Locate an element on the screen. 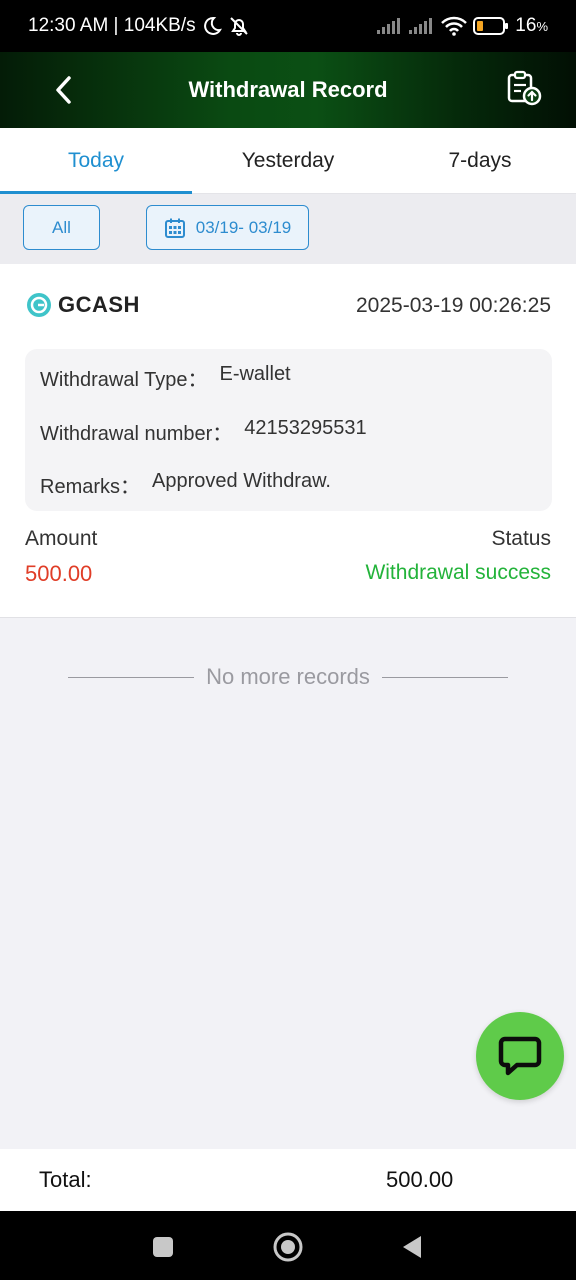 Image resolution: width=576 pixels, height=1280 pixels. live-chat-button is located at coordinates (520, 1056).